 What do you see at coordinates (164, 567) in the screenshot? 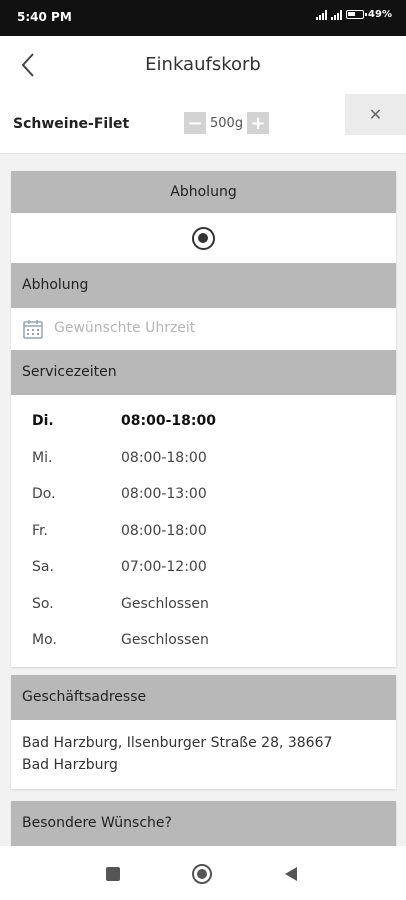
I see `hours-time: 07:00-12:00` at bounding box center [164, 567].